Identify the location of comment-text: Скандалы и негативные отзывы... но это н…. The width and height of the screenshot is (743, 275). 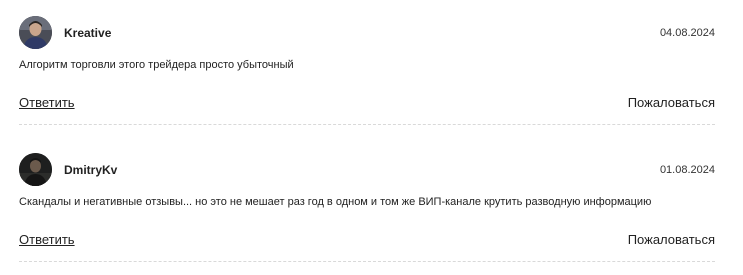
(335, 202).